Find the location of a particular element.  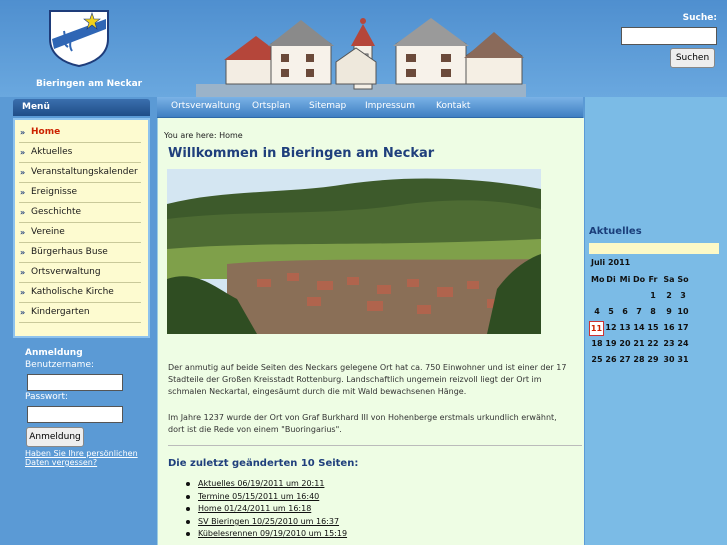

calendar-day: 27 is located at coordinates (625, 359).